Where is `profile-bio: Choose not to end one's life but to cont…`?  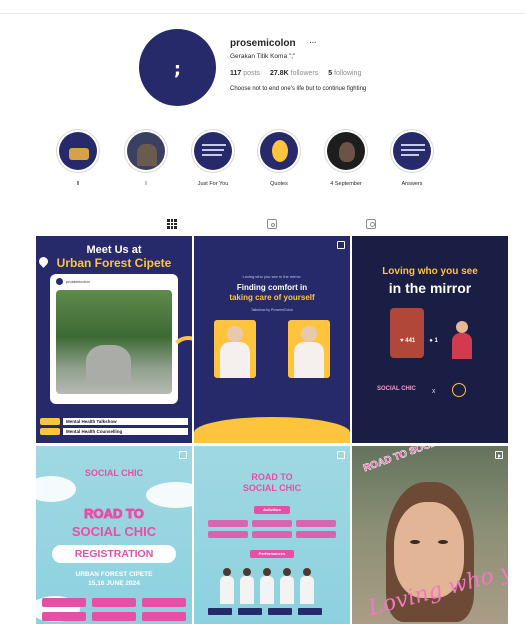
profile-bio: Choose not to end one's life but to cont… is located at coordinates (298, 89).